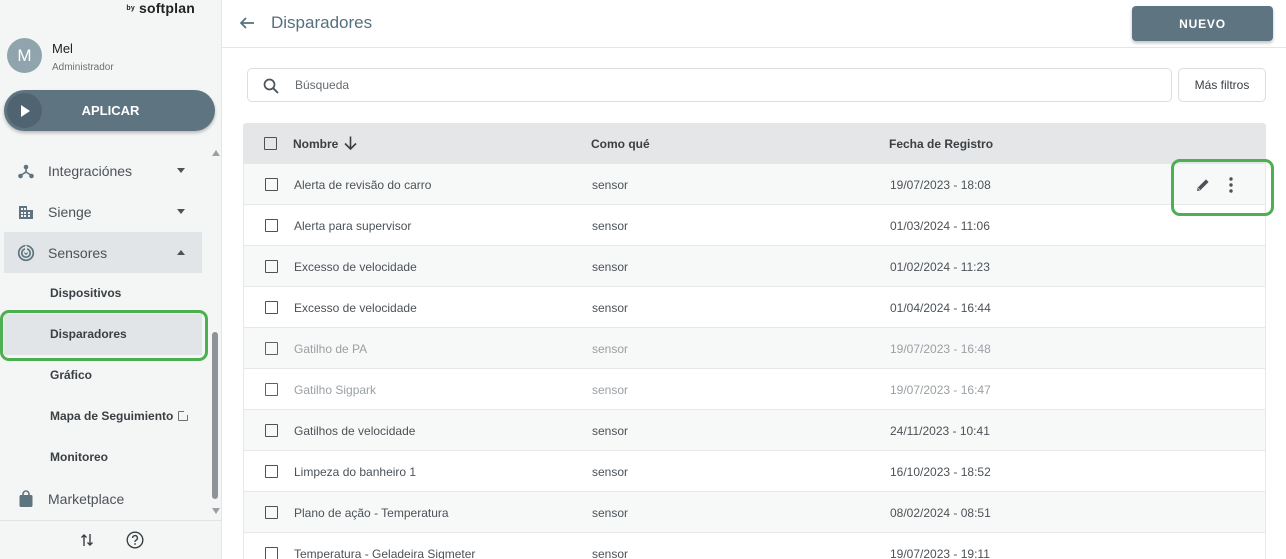 This screenshot has width=1286, height=559. I want to click on new-button: NUEVO, so click(1202, 23).